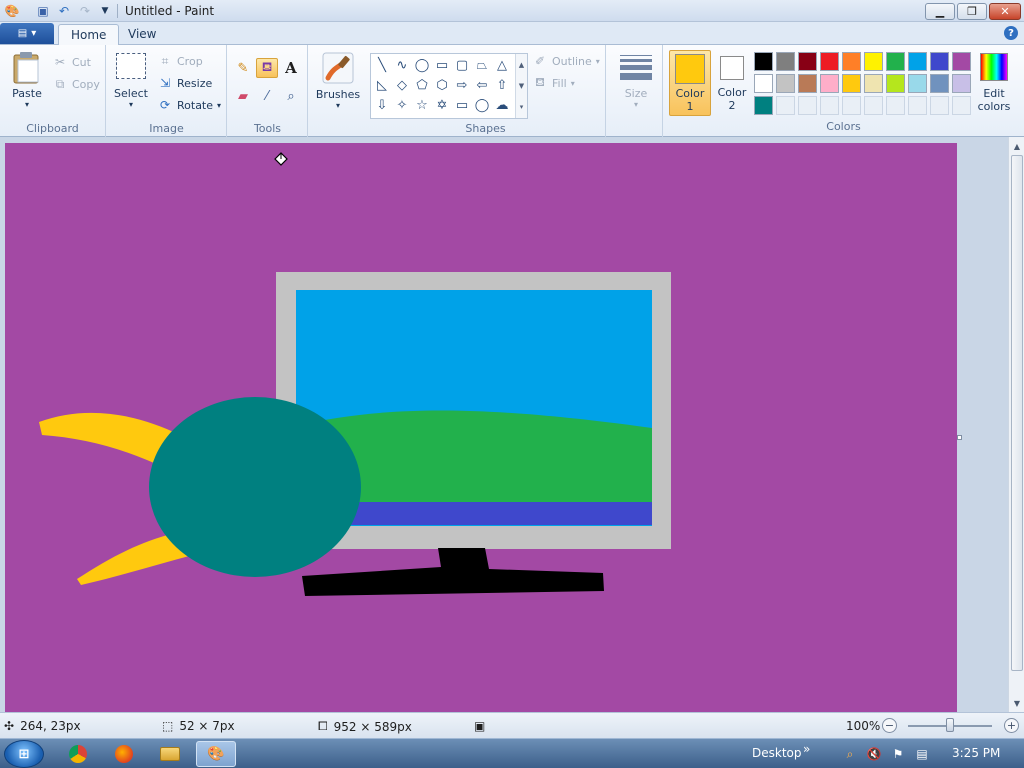 The height and width of the screenshot is (768, 1024). Describe the element at coordinates (124, 754) in the screenshot. I see `taskbar-firefox` at that location.